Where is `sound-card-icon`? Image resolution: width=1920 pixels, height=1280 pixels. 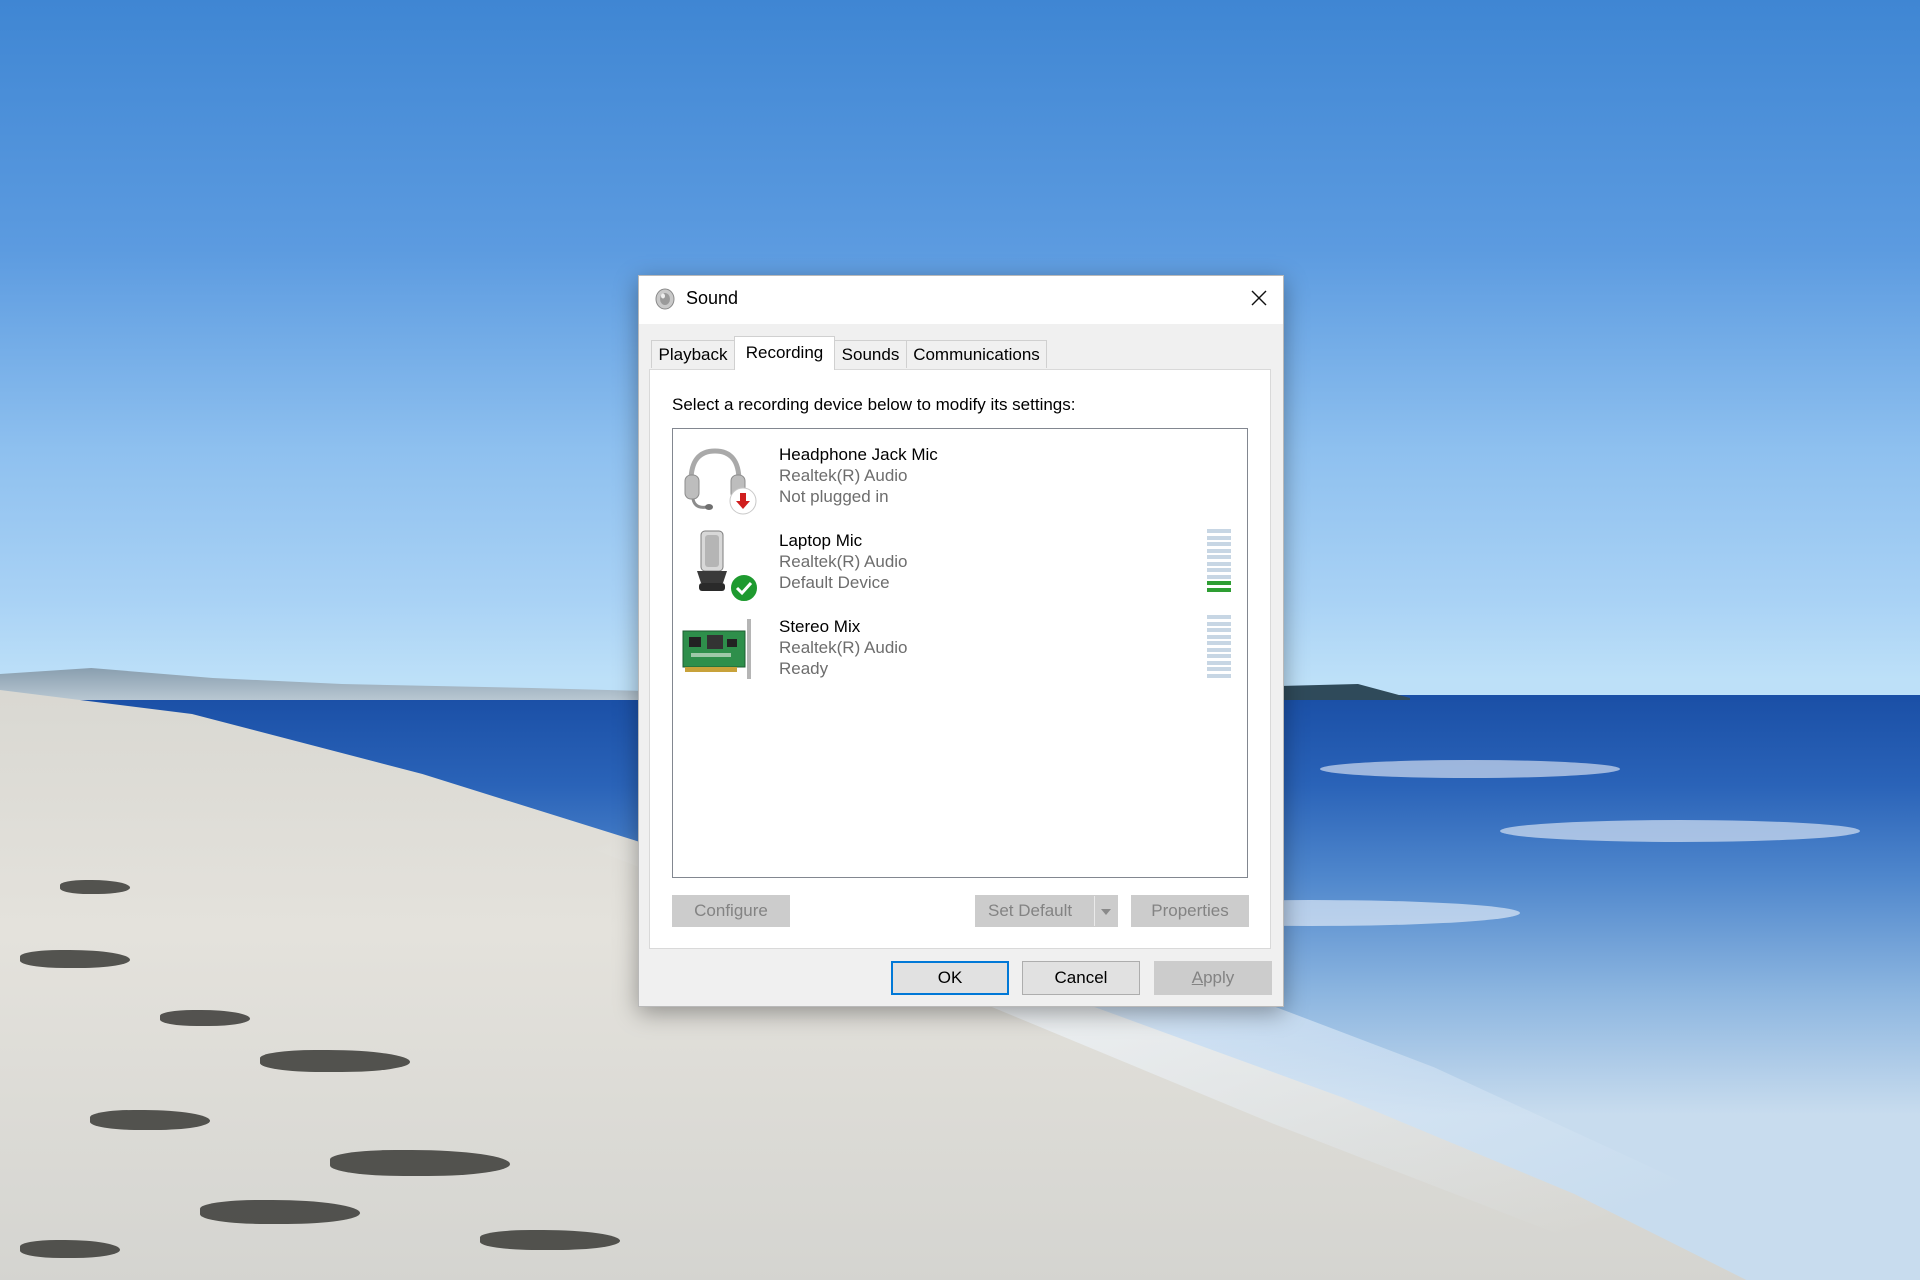 sound-card-icon is located at coordinates (719, 651).